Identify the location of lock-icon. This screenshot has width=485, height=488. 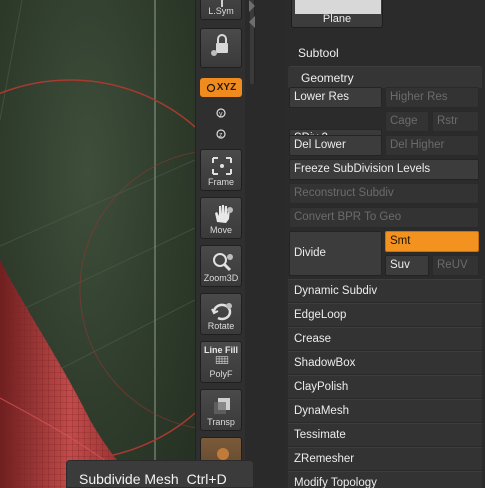
(219, 45).